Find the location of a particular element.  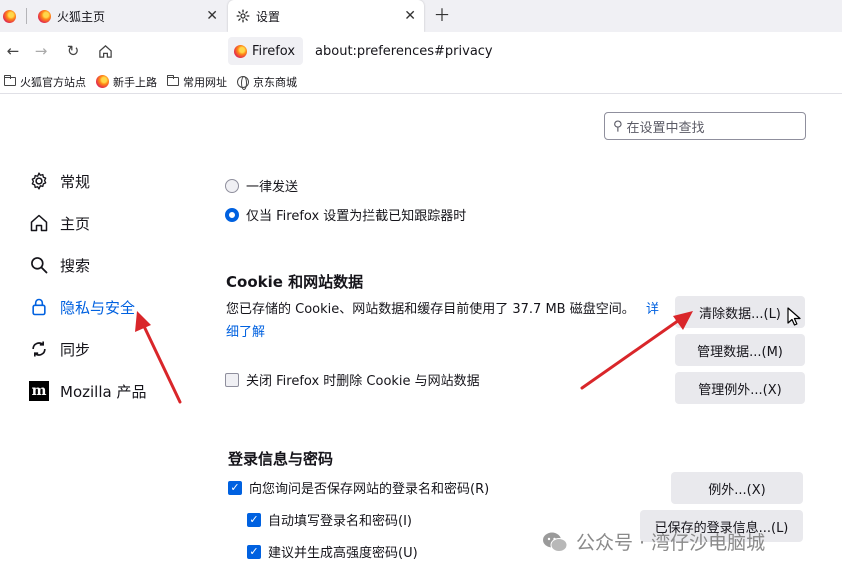

identity-box: Firefox is located at coordinates (266, 51).